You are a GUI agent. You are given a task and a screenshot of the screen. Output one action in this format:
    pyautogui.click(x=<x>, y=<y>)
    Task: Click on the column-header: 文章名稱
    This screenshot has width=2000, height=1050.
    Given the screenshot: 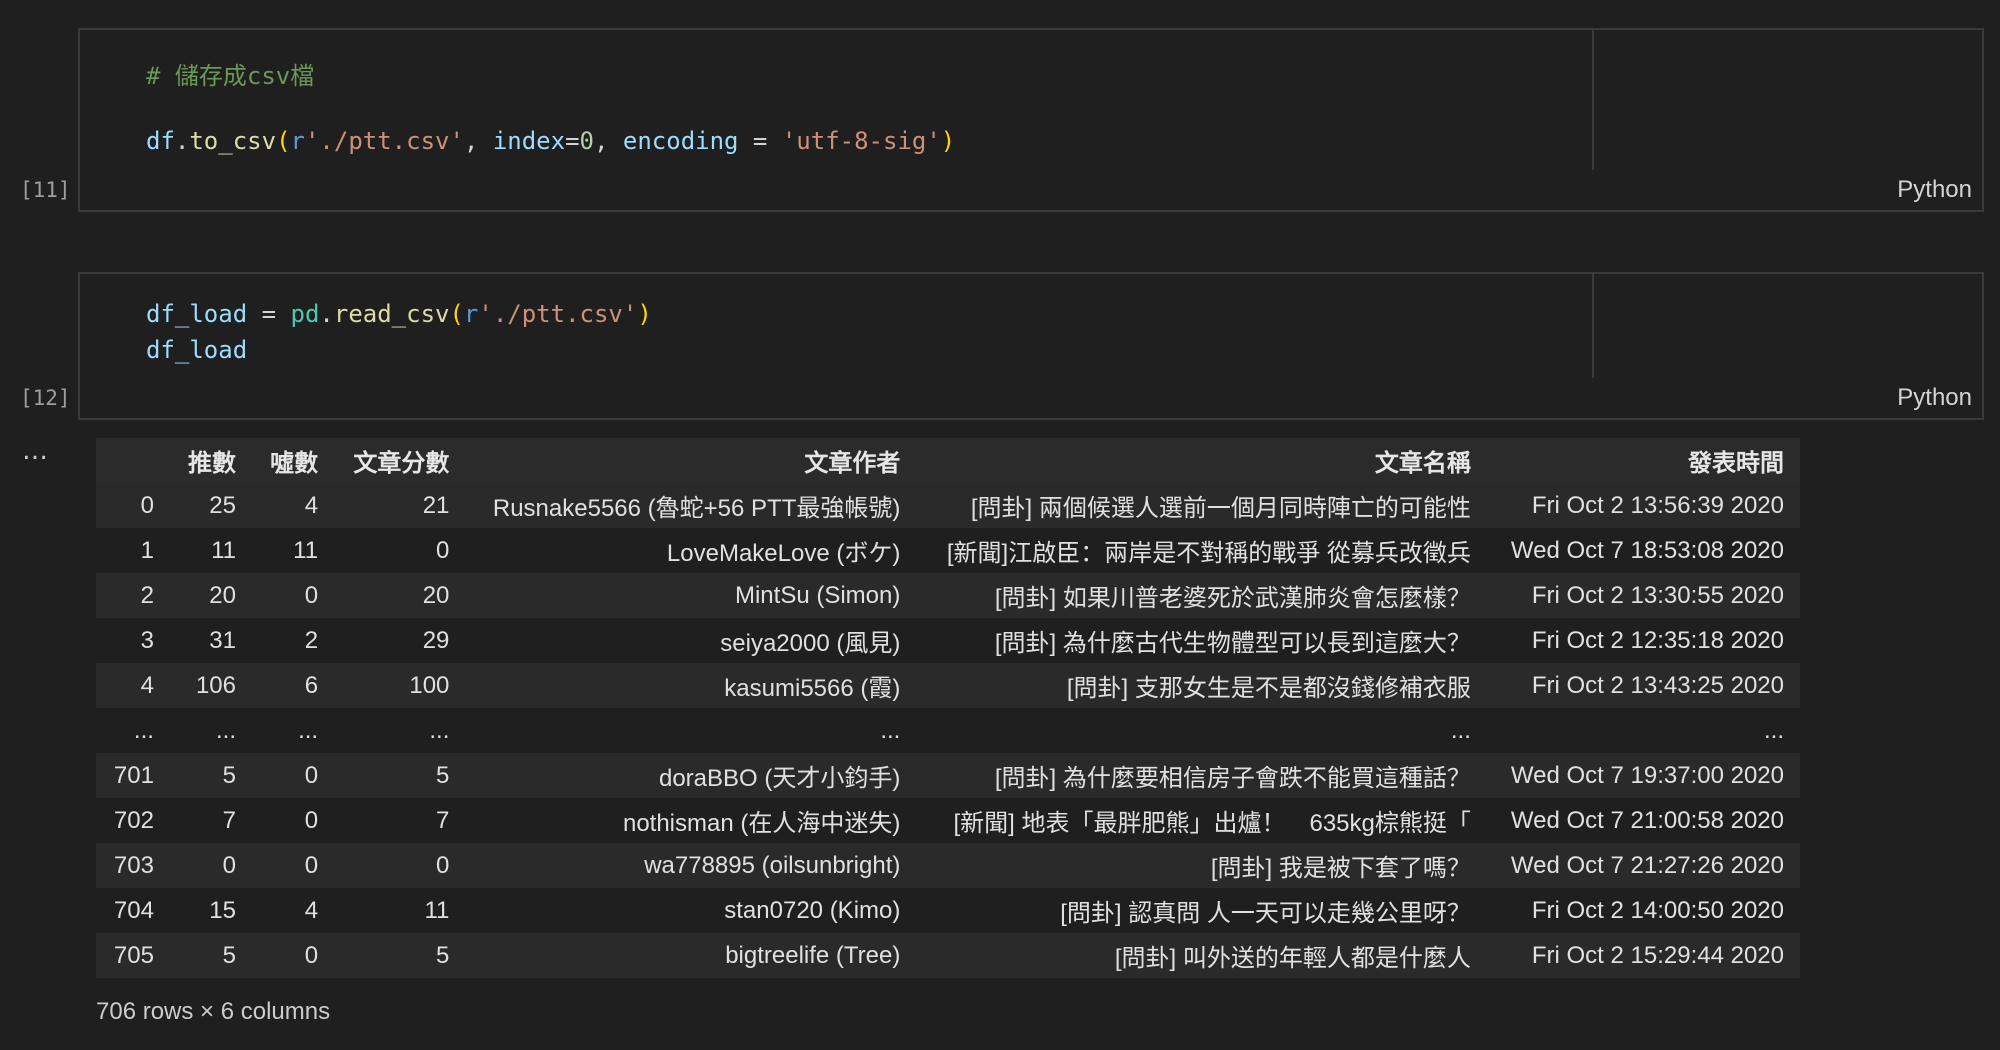 What is the action you would take?
    pyautogui.click(x=1201, y=460)
    